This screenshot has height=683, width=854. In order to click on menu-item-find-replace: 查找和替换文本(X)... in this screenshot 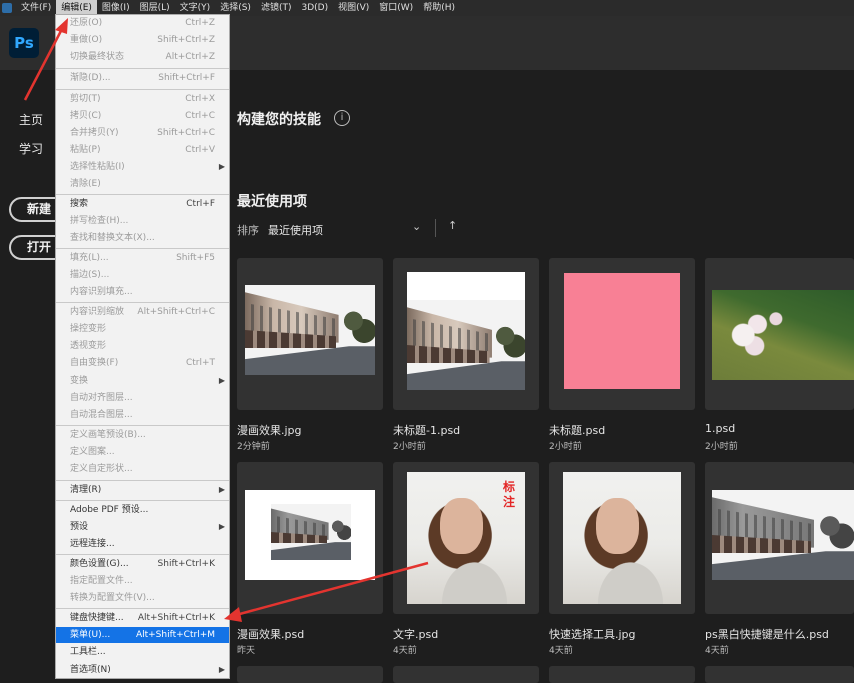, I will do `click(142, 238)`.